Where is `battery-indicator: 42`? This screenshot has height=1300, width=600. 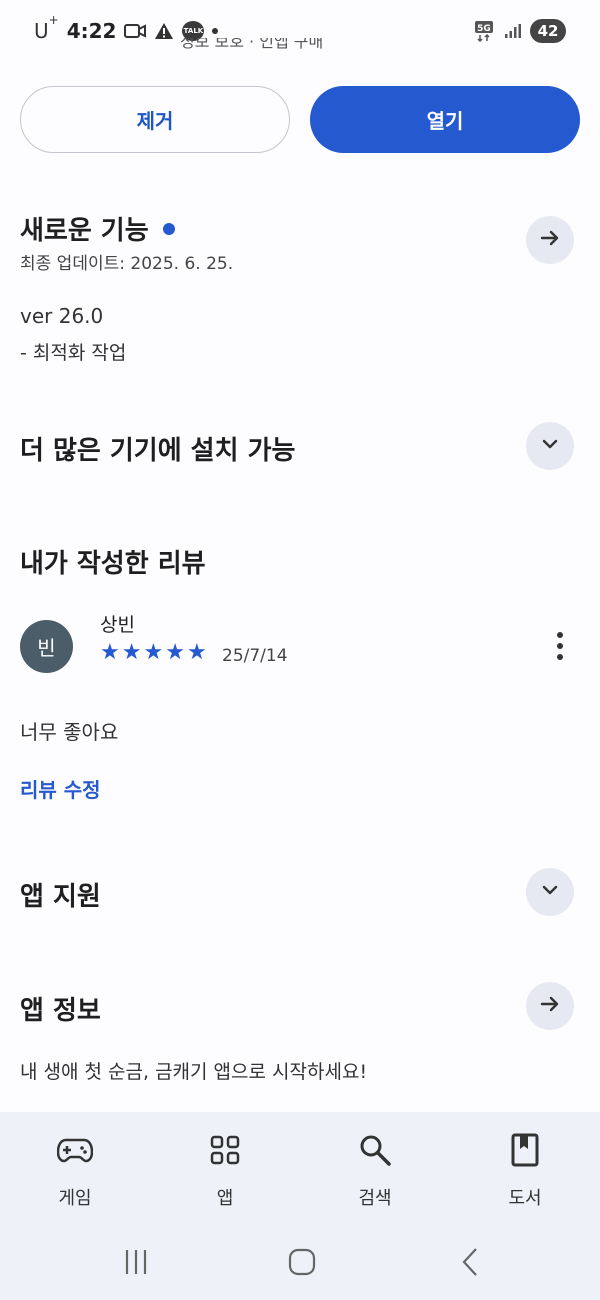
battery-indicator: 42 is located at coordinates (548, 31).